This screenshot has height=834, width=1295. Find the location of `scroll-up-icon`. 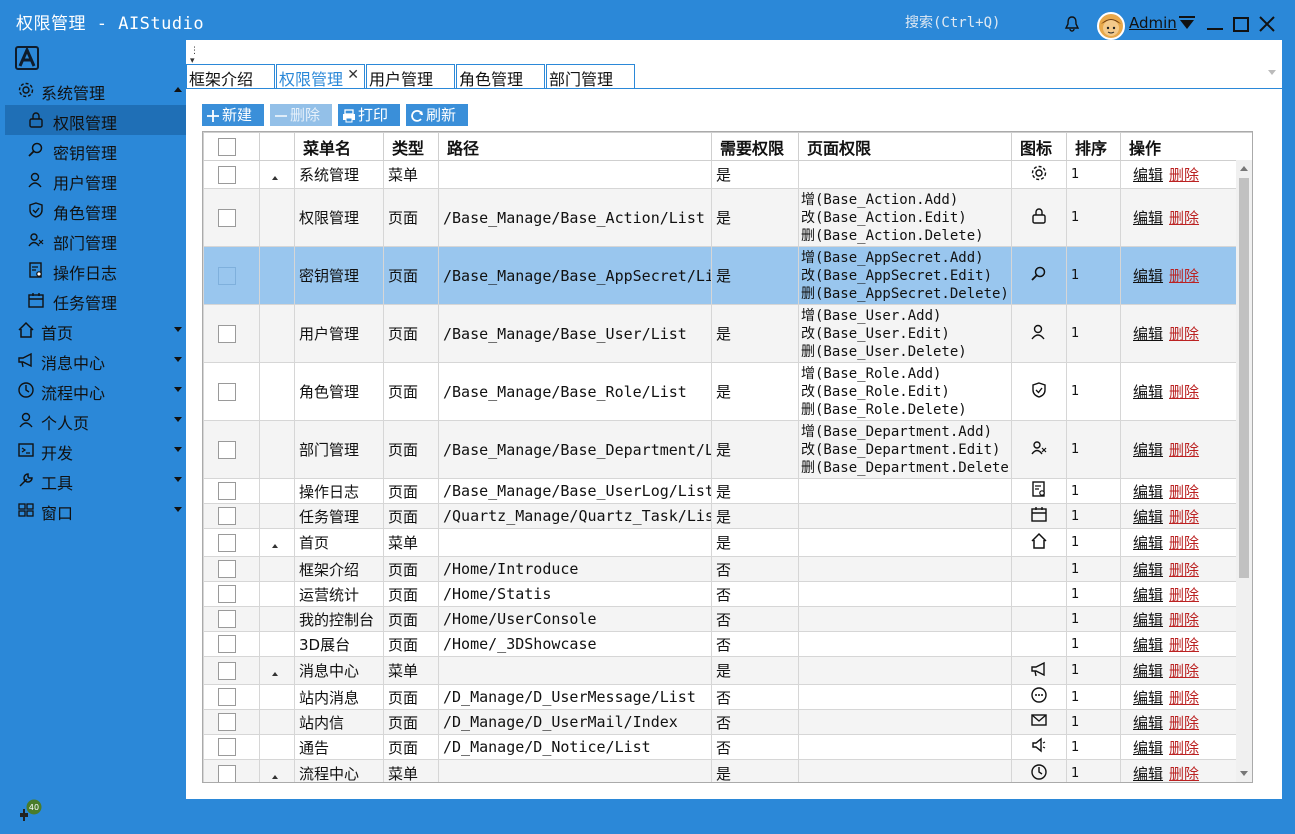

scroll-up-icon is located at coordinates (1244, 168).